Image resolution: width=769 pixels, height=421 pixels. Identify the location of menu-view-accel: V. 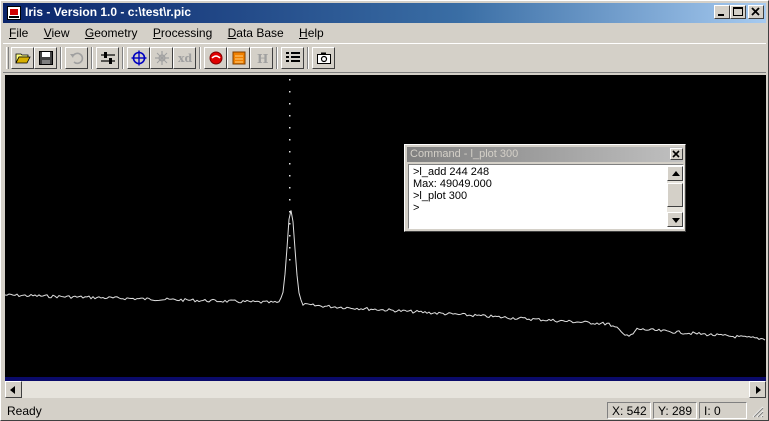
(47, 33).